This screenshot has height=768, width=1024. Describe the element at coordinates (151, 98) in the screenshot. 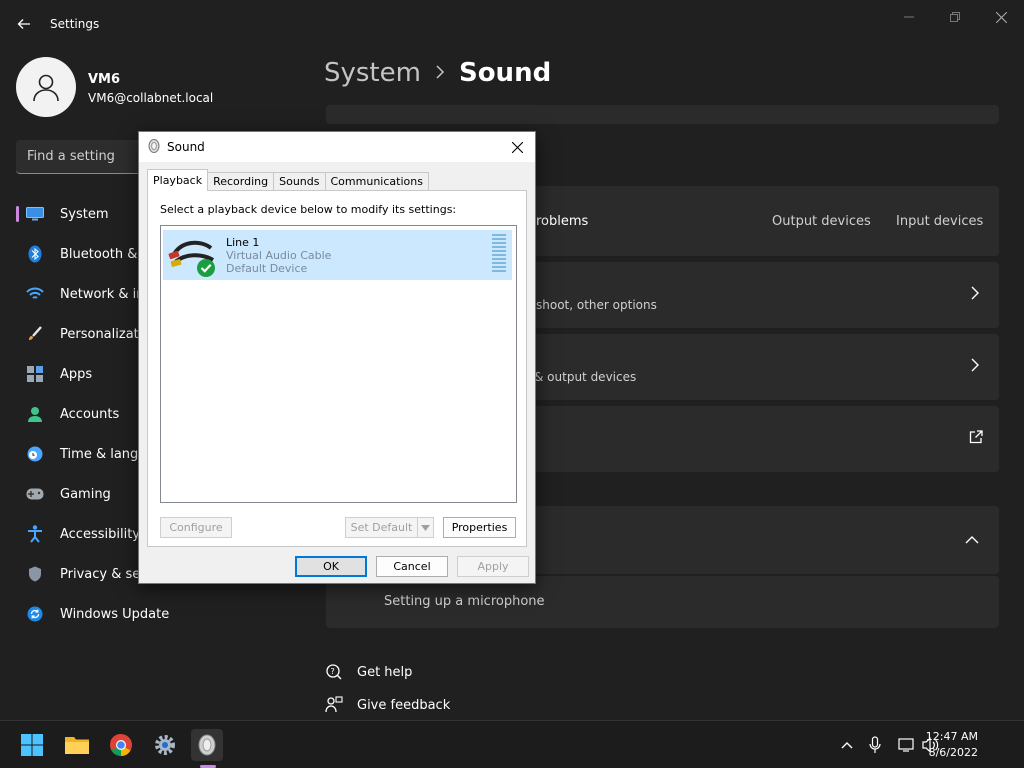

I see `user-email: VM6@collabnet.local` at that location.